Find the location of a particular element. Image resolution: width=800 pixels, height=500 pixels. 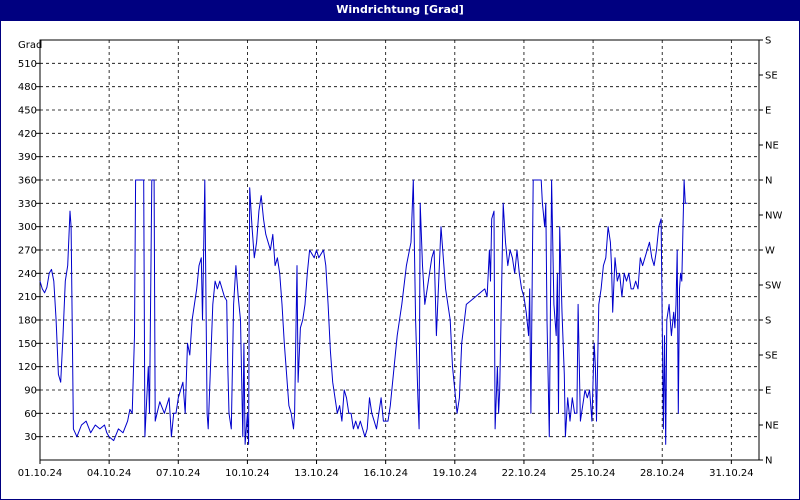

y-tick-label: 180 is located at coordinates (27, 321).